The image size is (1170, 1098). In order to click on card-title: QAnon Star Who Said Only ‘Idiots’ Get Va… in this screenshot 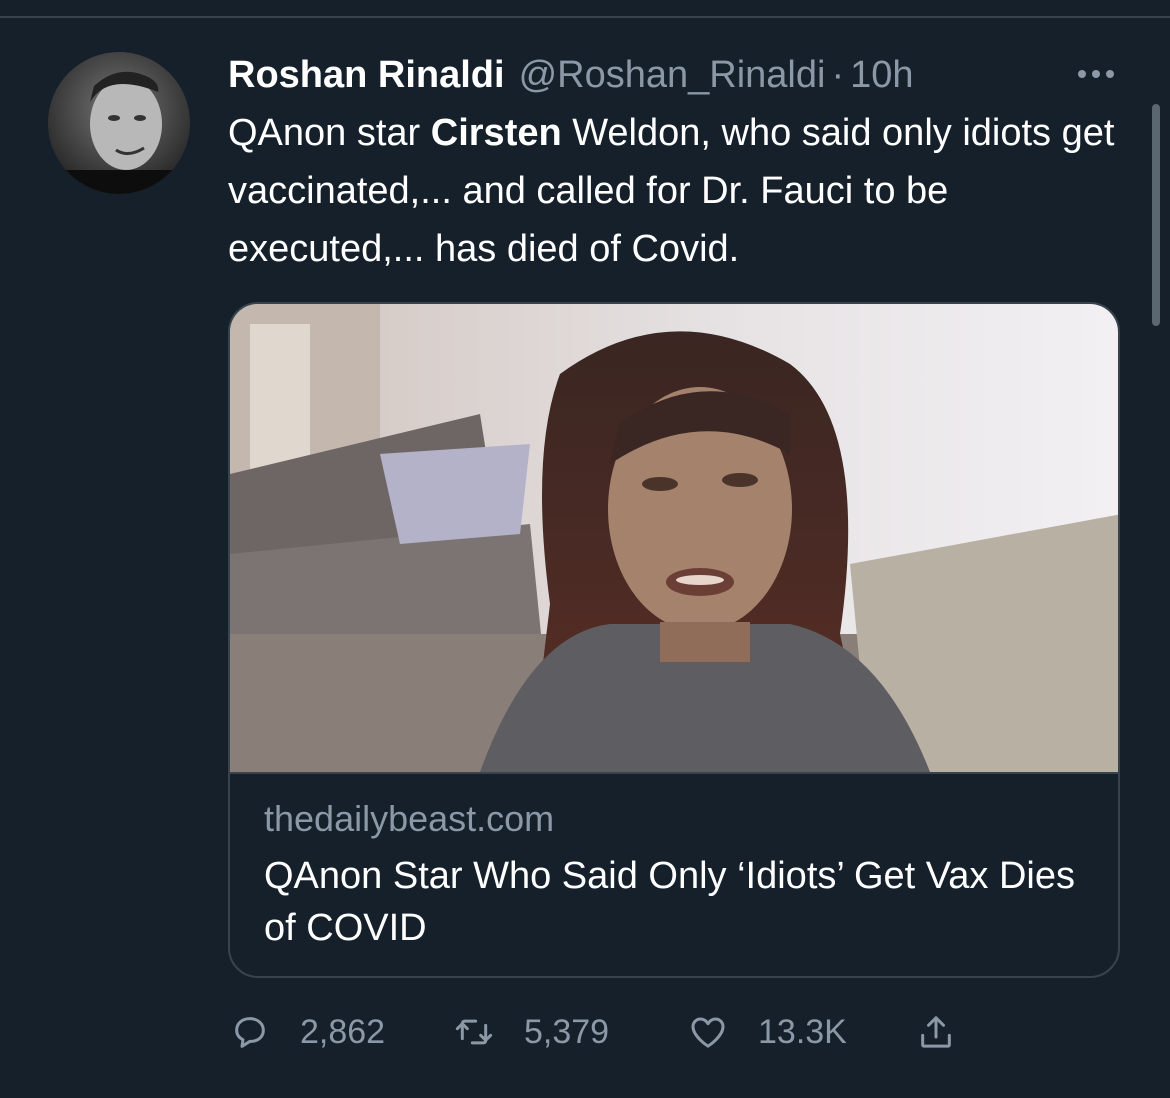, I will do `click(670, 902)`.